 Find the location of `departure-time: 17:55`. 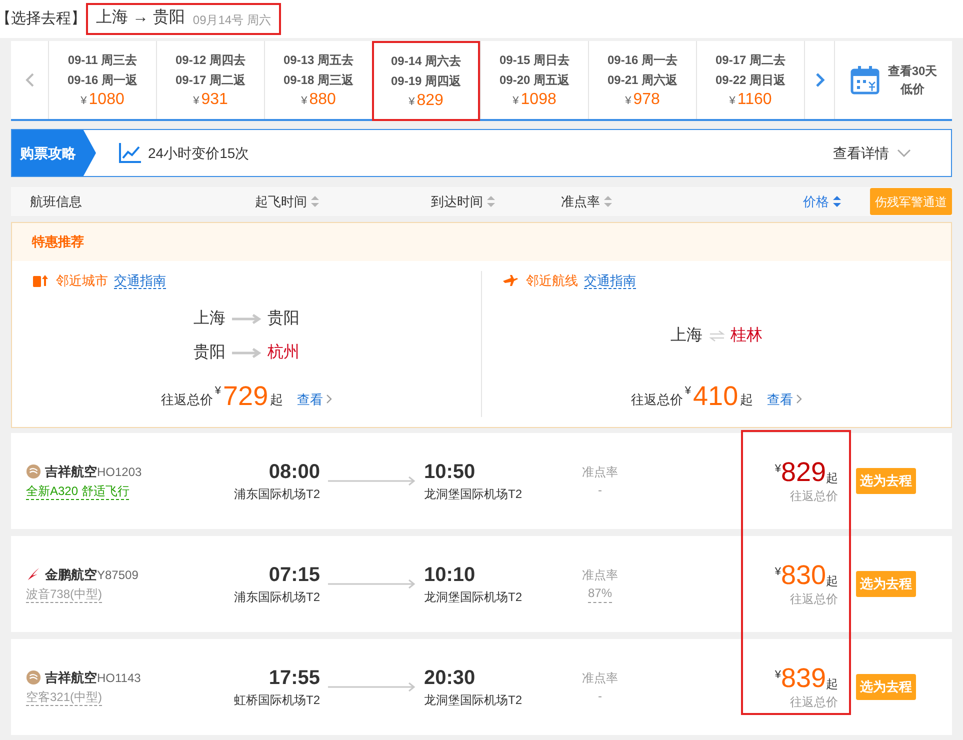

departure-time: 17:55 is located at coordinates (294, 678).